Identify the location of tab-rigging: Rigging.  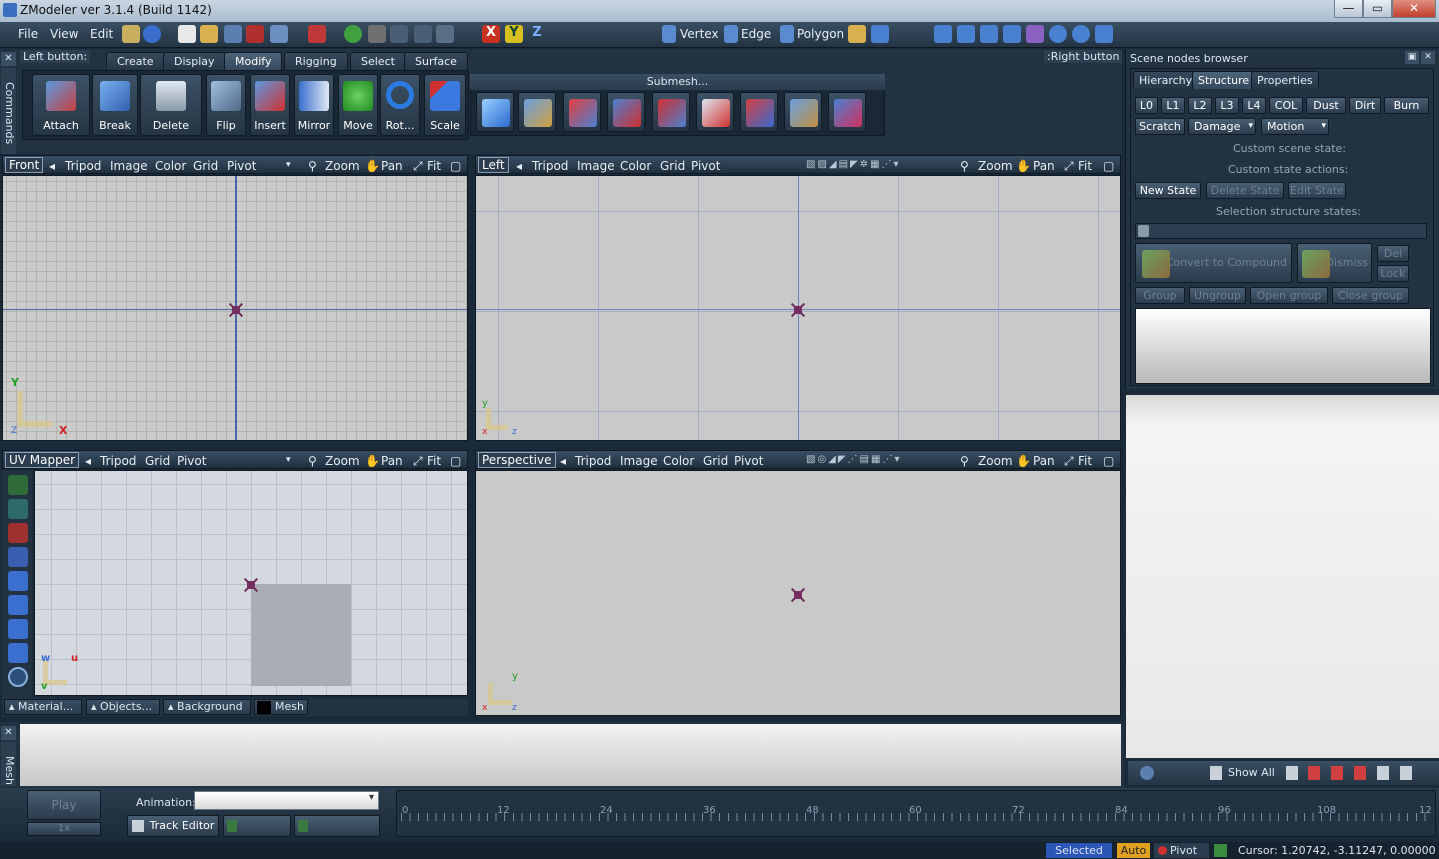
(316, 61).